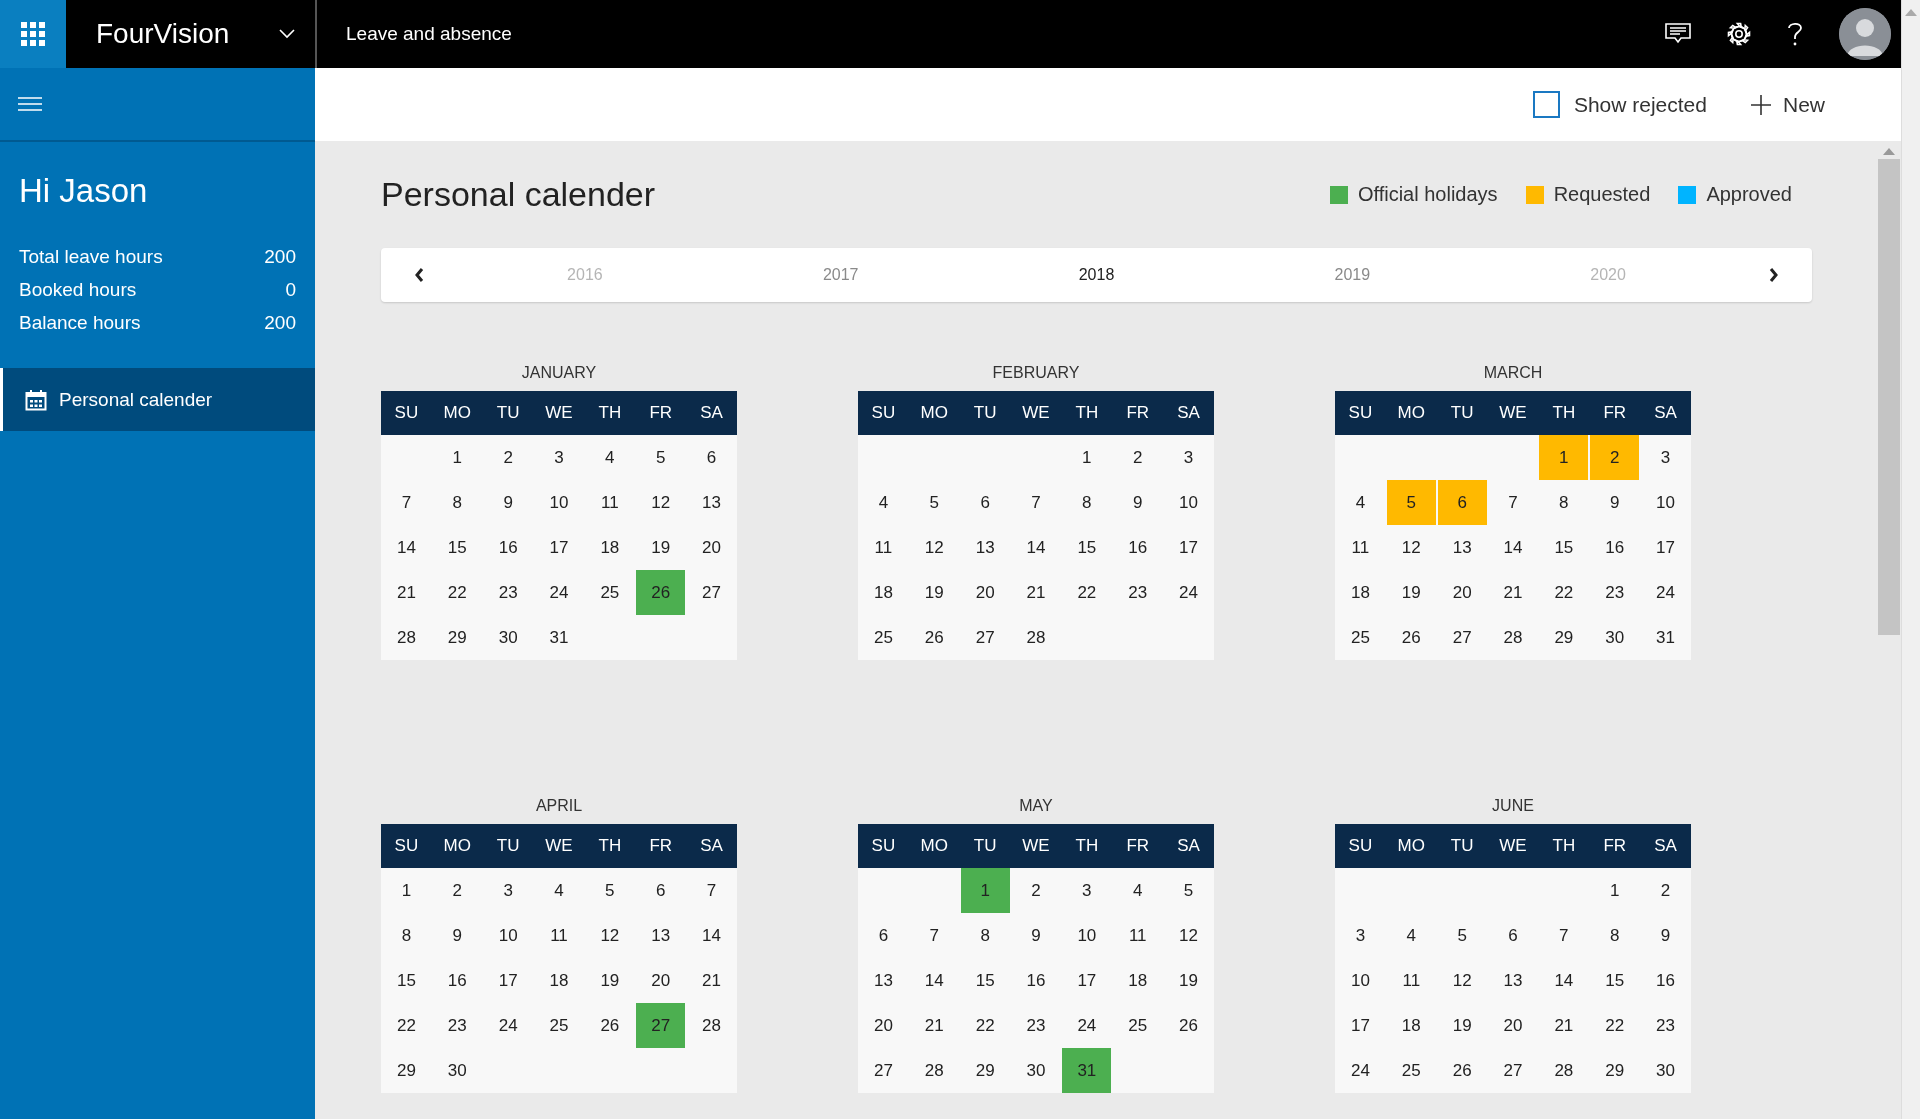 This screenshot has width=1920, height=1119. I want to click on nav-item: Personal calender, so click(157, 399).